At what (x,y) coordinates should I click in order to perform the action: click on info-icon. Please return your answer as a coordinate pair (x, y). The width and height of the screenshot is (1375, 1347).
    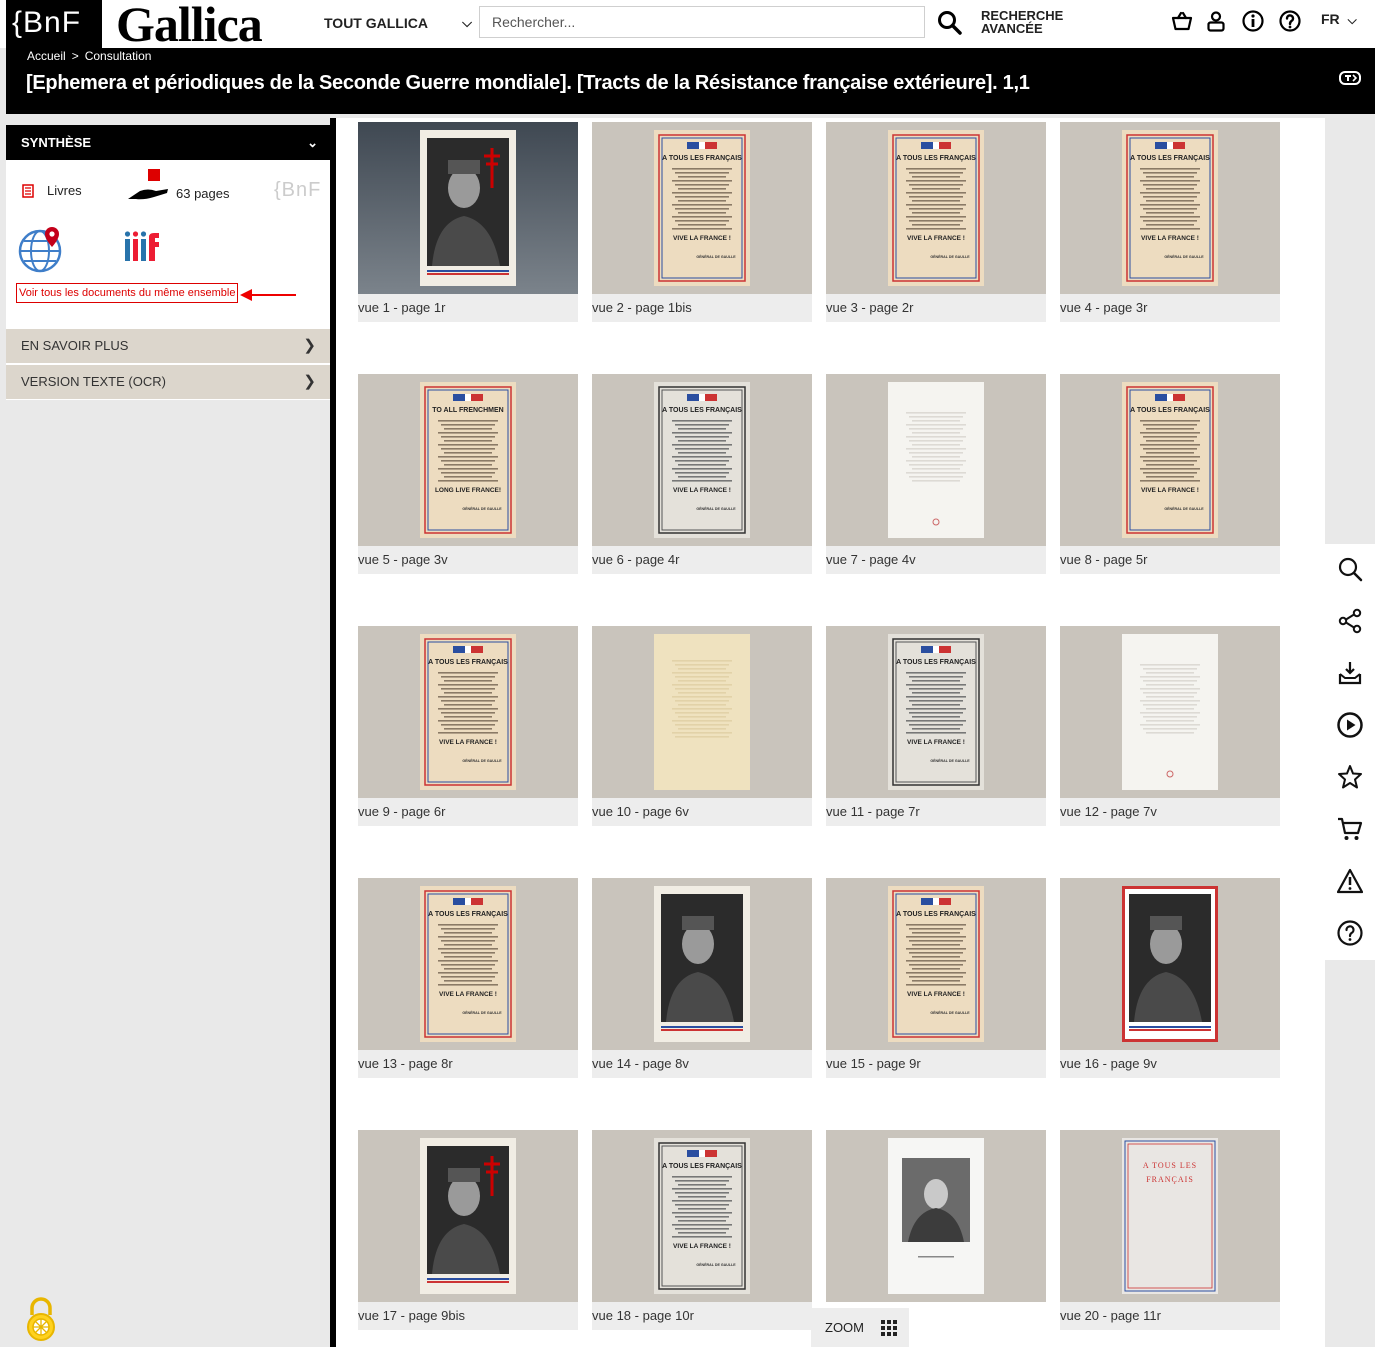
    Looking at the image, I should click on (1253, 21).